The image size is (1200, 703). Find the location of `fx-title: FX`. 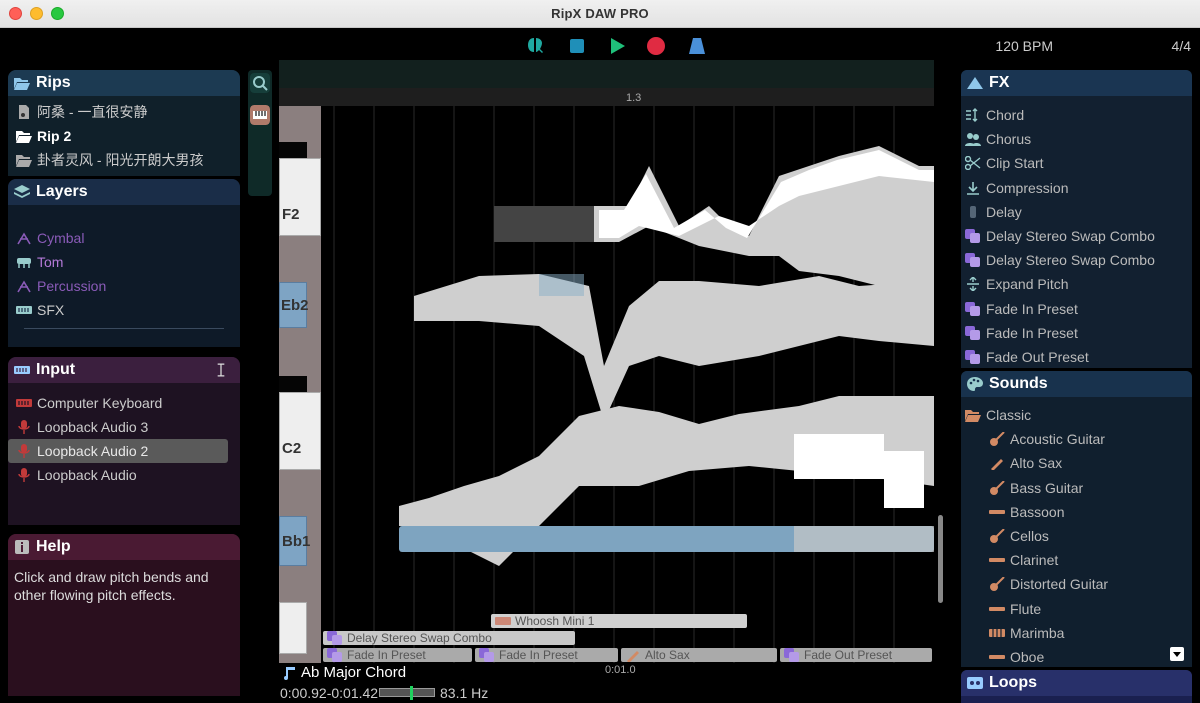

fx-title: FX is located at coordinates (999, 82).